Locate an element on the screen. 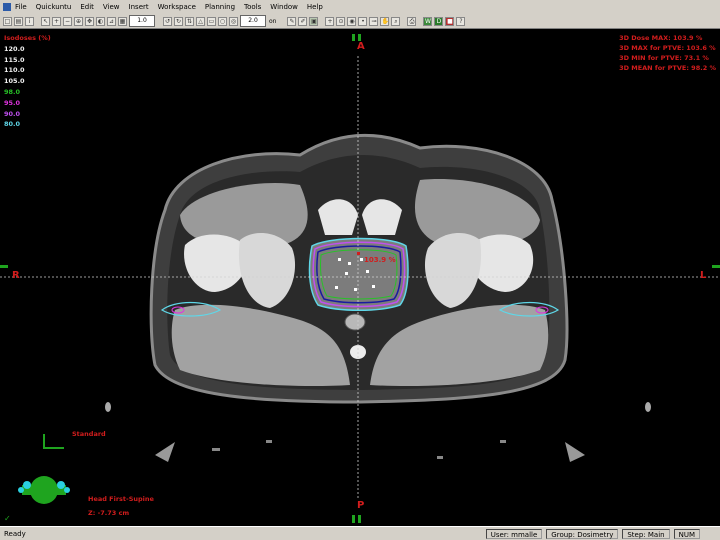 The image size is (720, 540). ptv-mean-text: 3D MEAN for PTVE: 98.2 % is located at coordinates (667, 68).